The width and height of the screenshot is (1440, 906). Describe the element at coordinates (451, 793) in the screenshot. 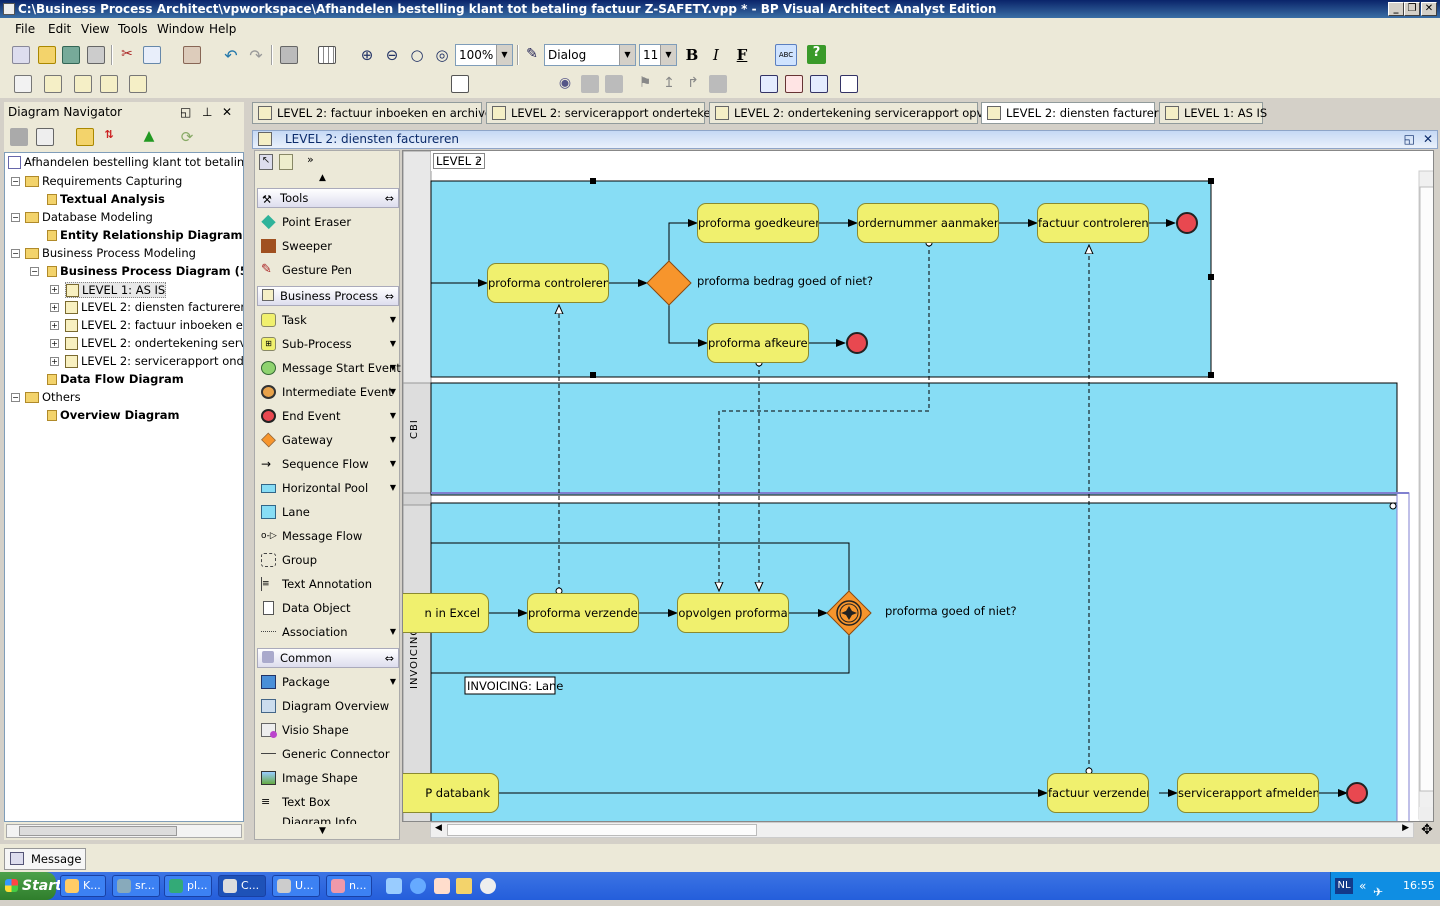

I see `task-databank: P databank` at that location.